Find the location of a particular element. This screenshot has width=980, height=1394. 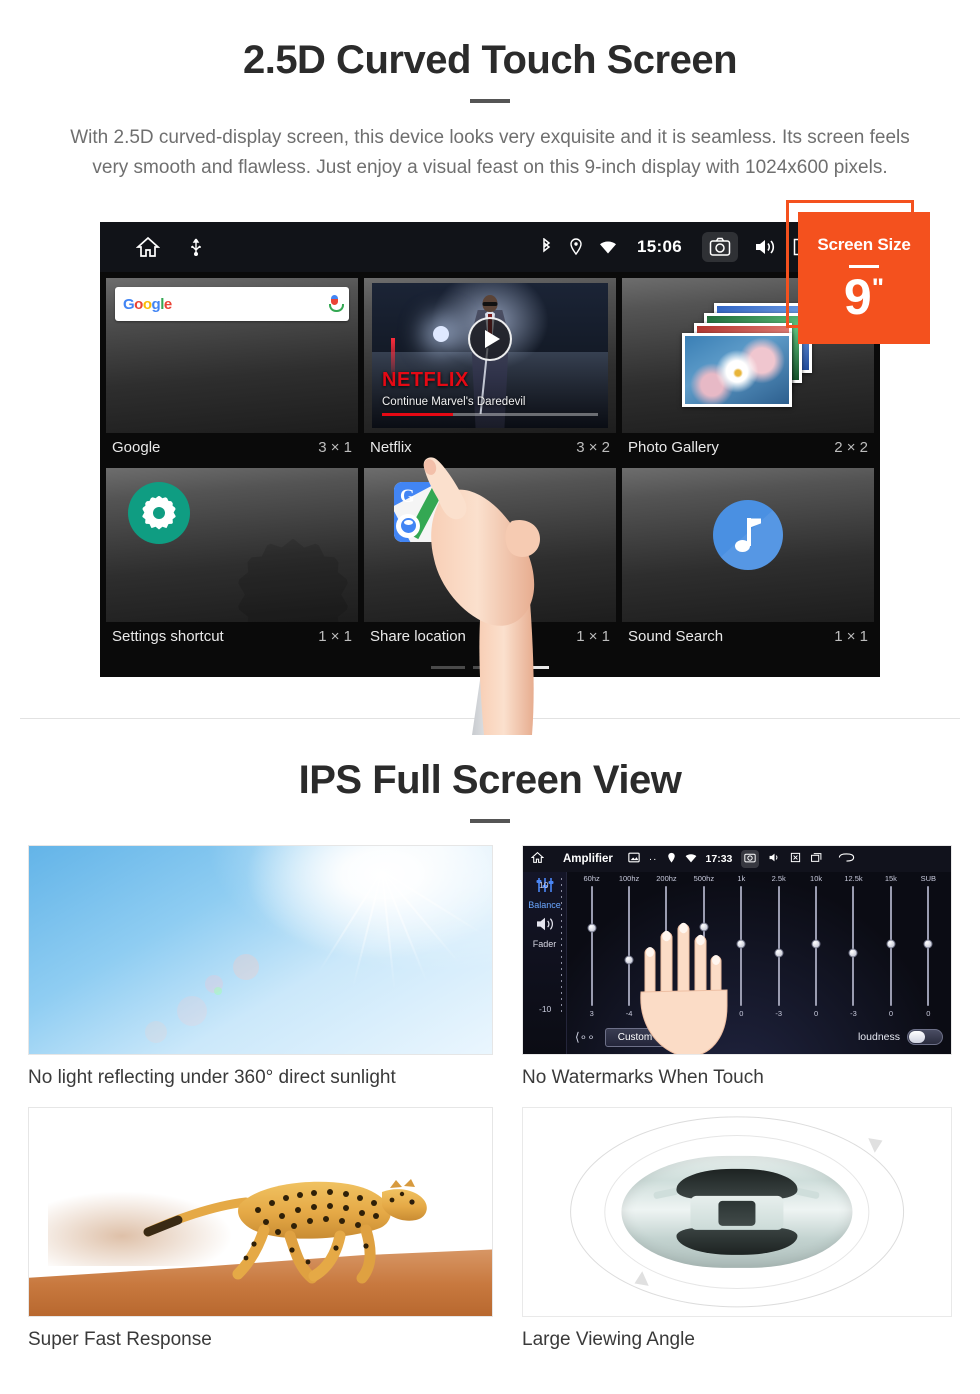

eq-band-label: SUB is located at coordinates (928, 878).